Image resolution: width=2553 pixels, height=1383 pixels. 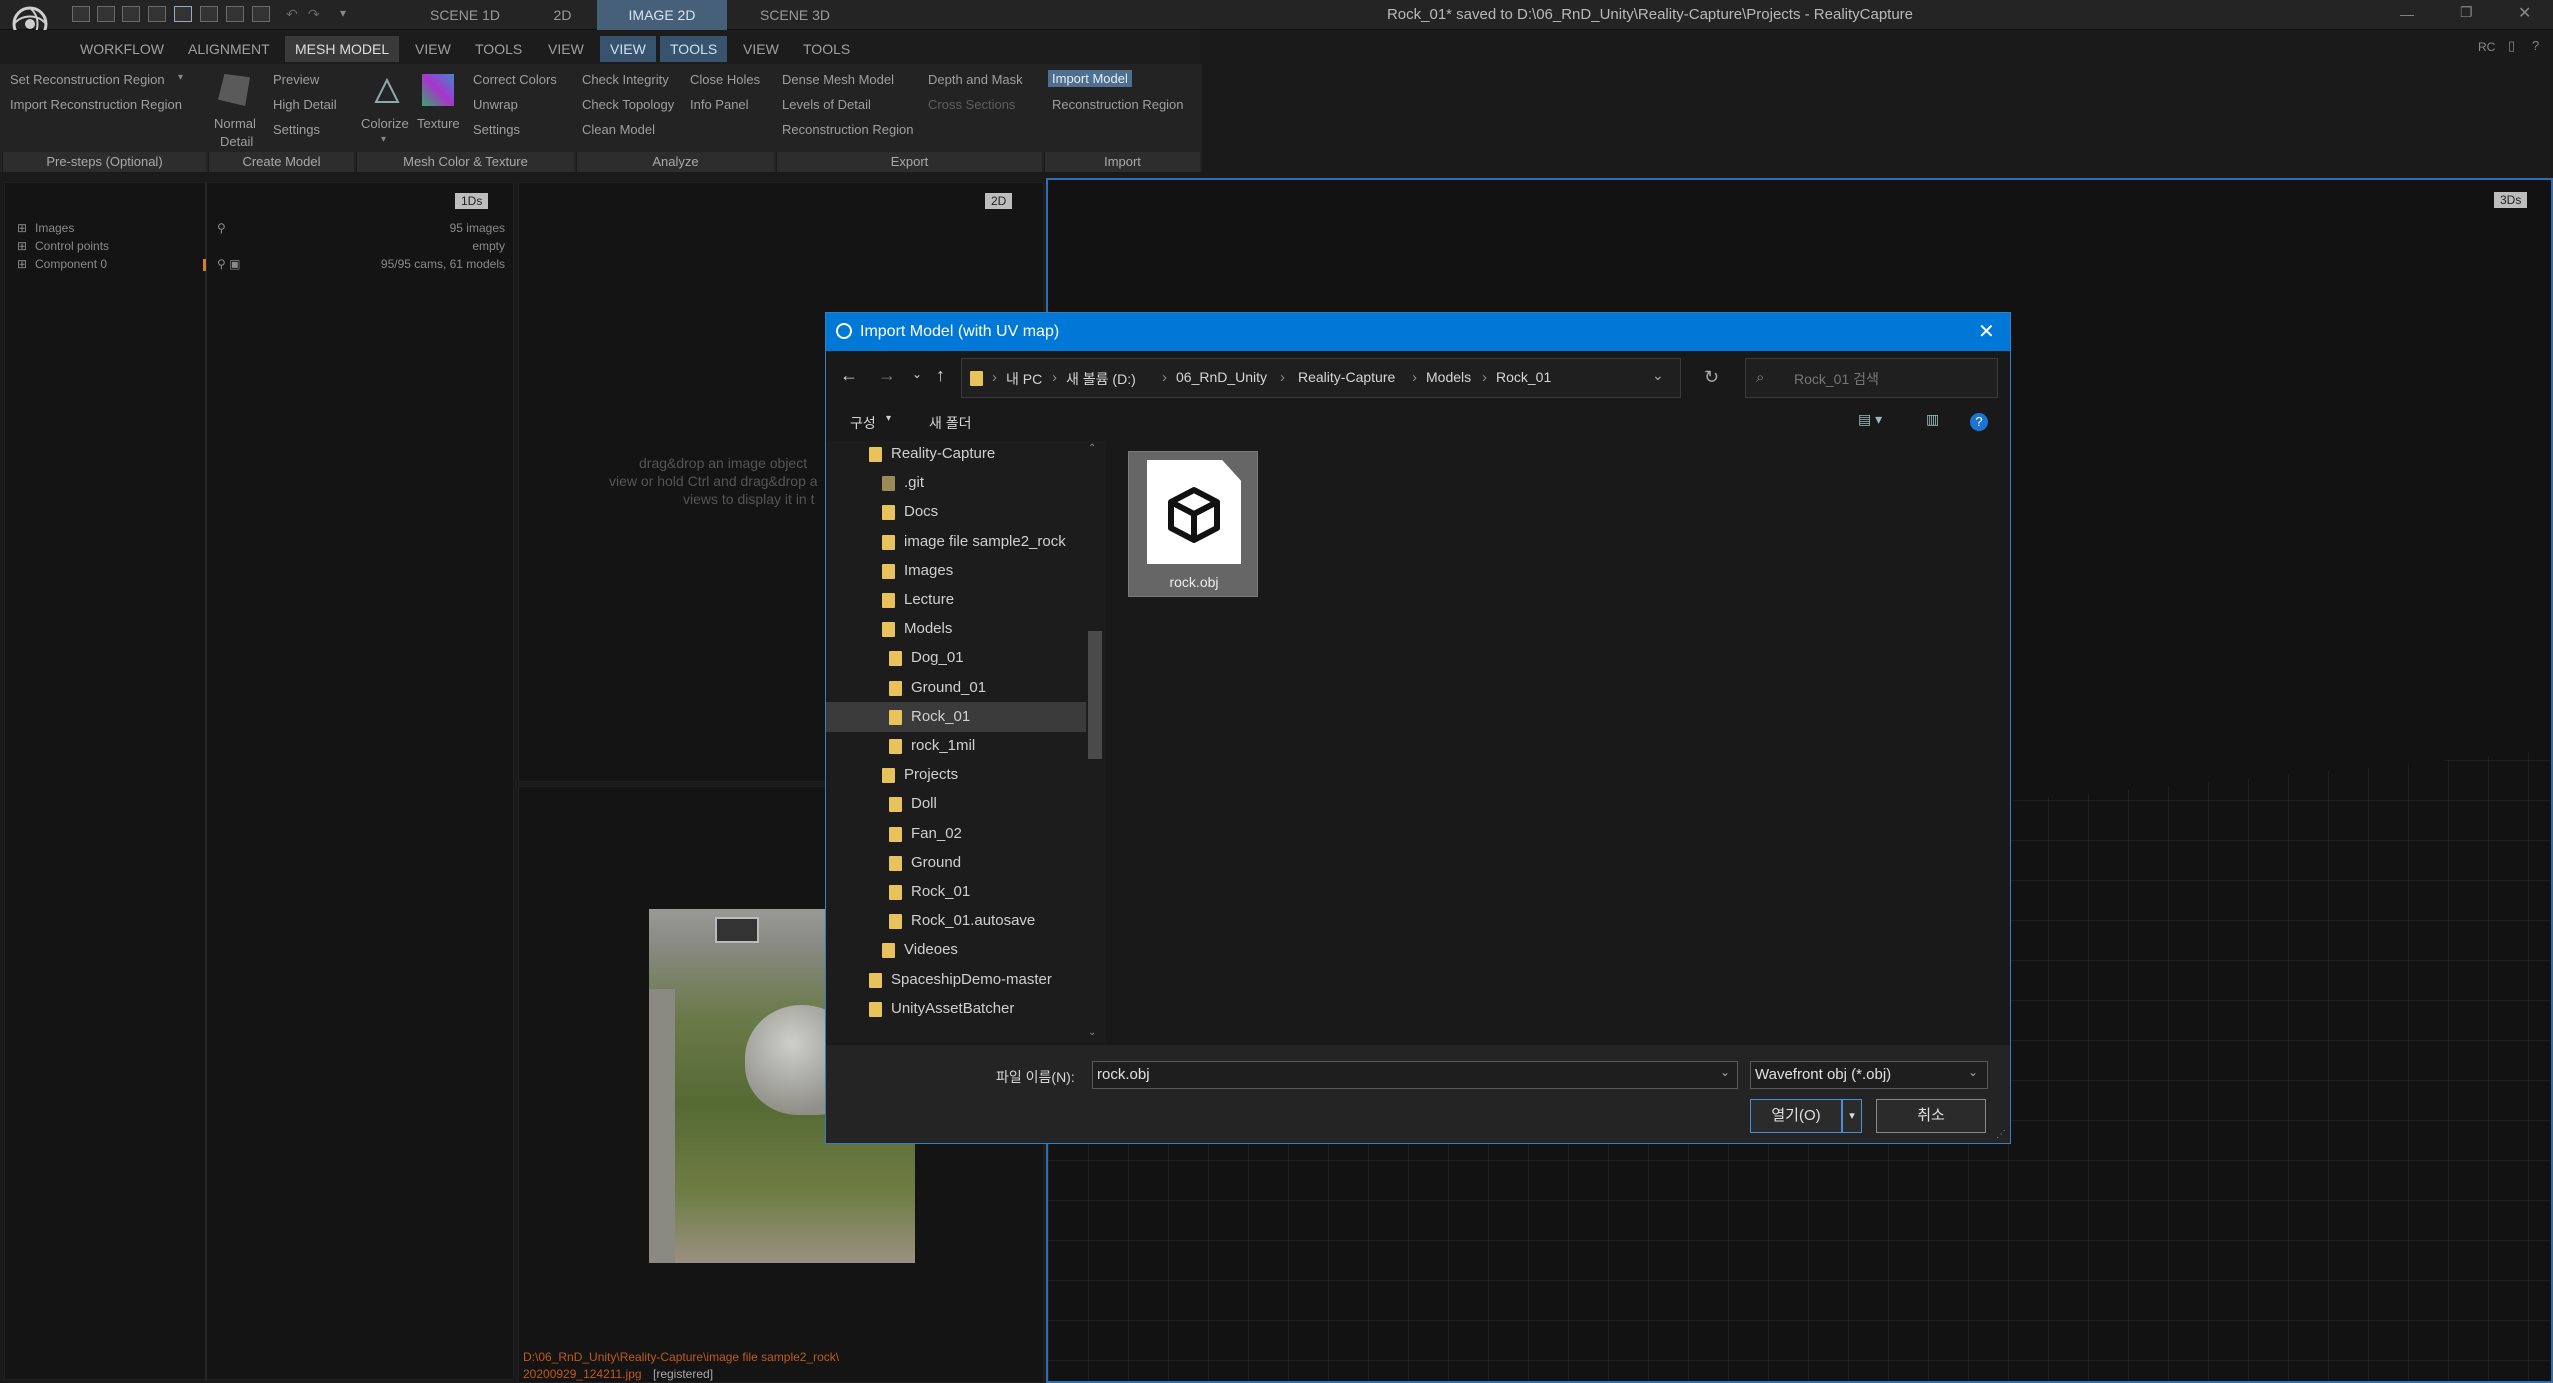 I want to click on tab-tools-3: TOOLS, so click(x=826, y=49).